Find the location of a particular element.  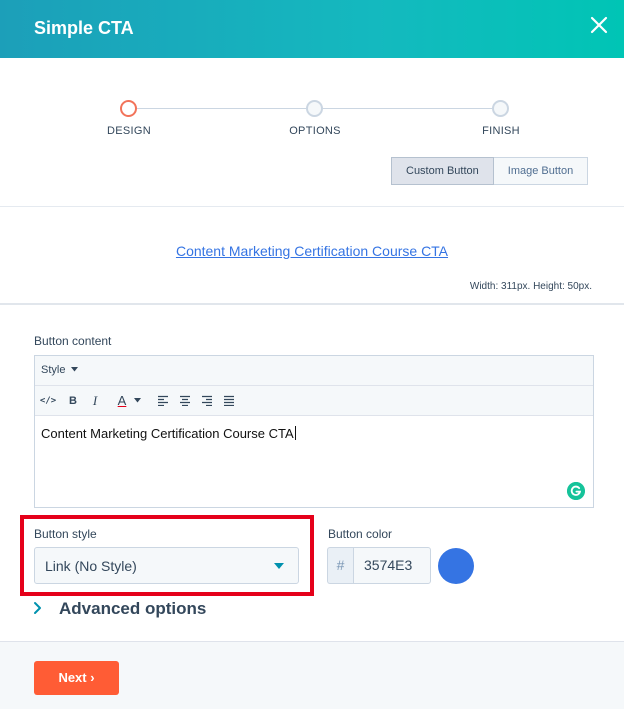

step-design-label: DESIGN is located at coordinates (129, 131).